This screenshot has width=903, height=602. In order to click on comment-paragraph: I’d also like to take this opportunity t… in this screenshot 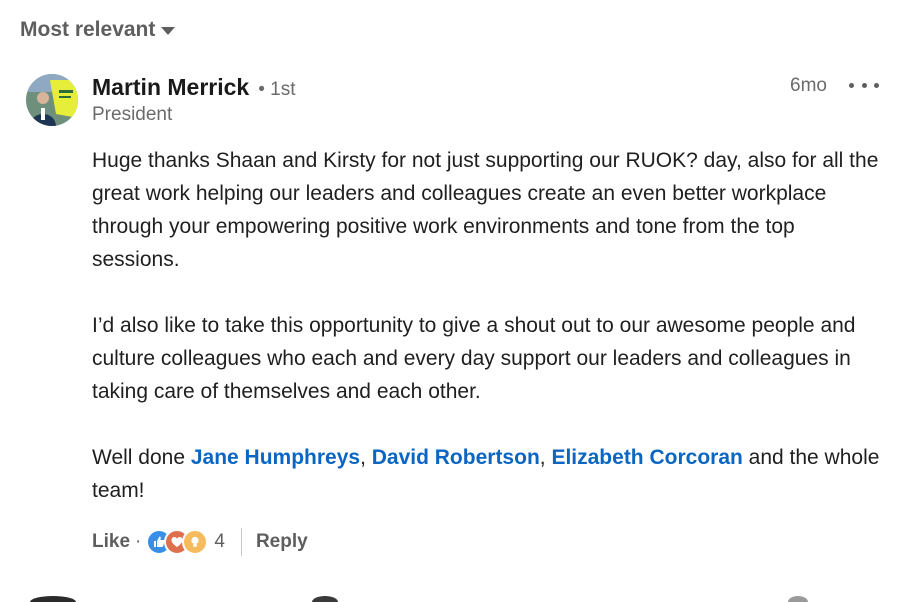, I will do `click(474, 358)`.